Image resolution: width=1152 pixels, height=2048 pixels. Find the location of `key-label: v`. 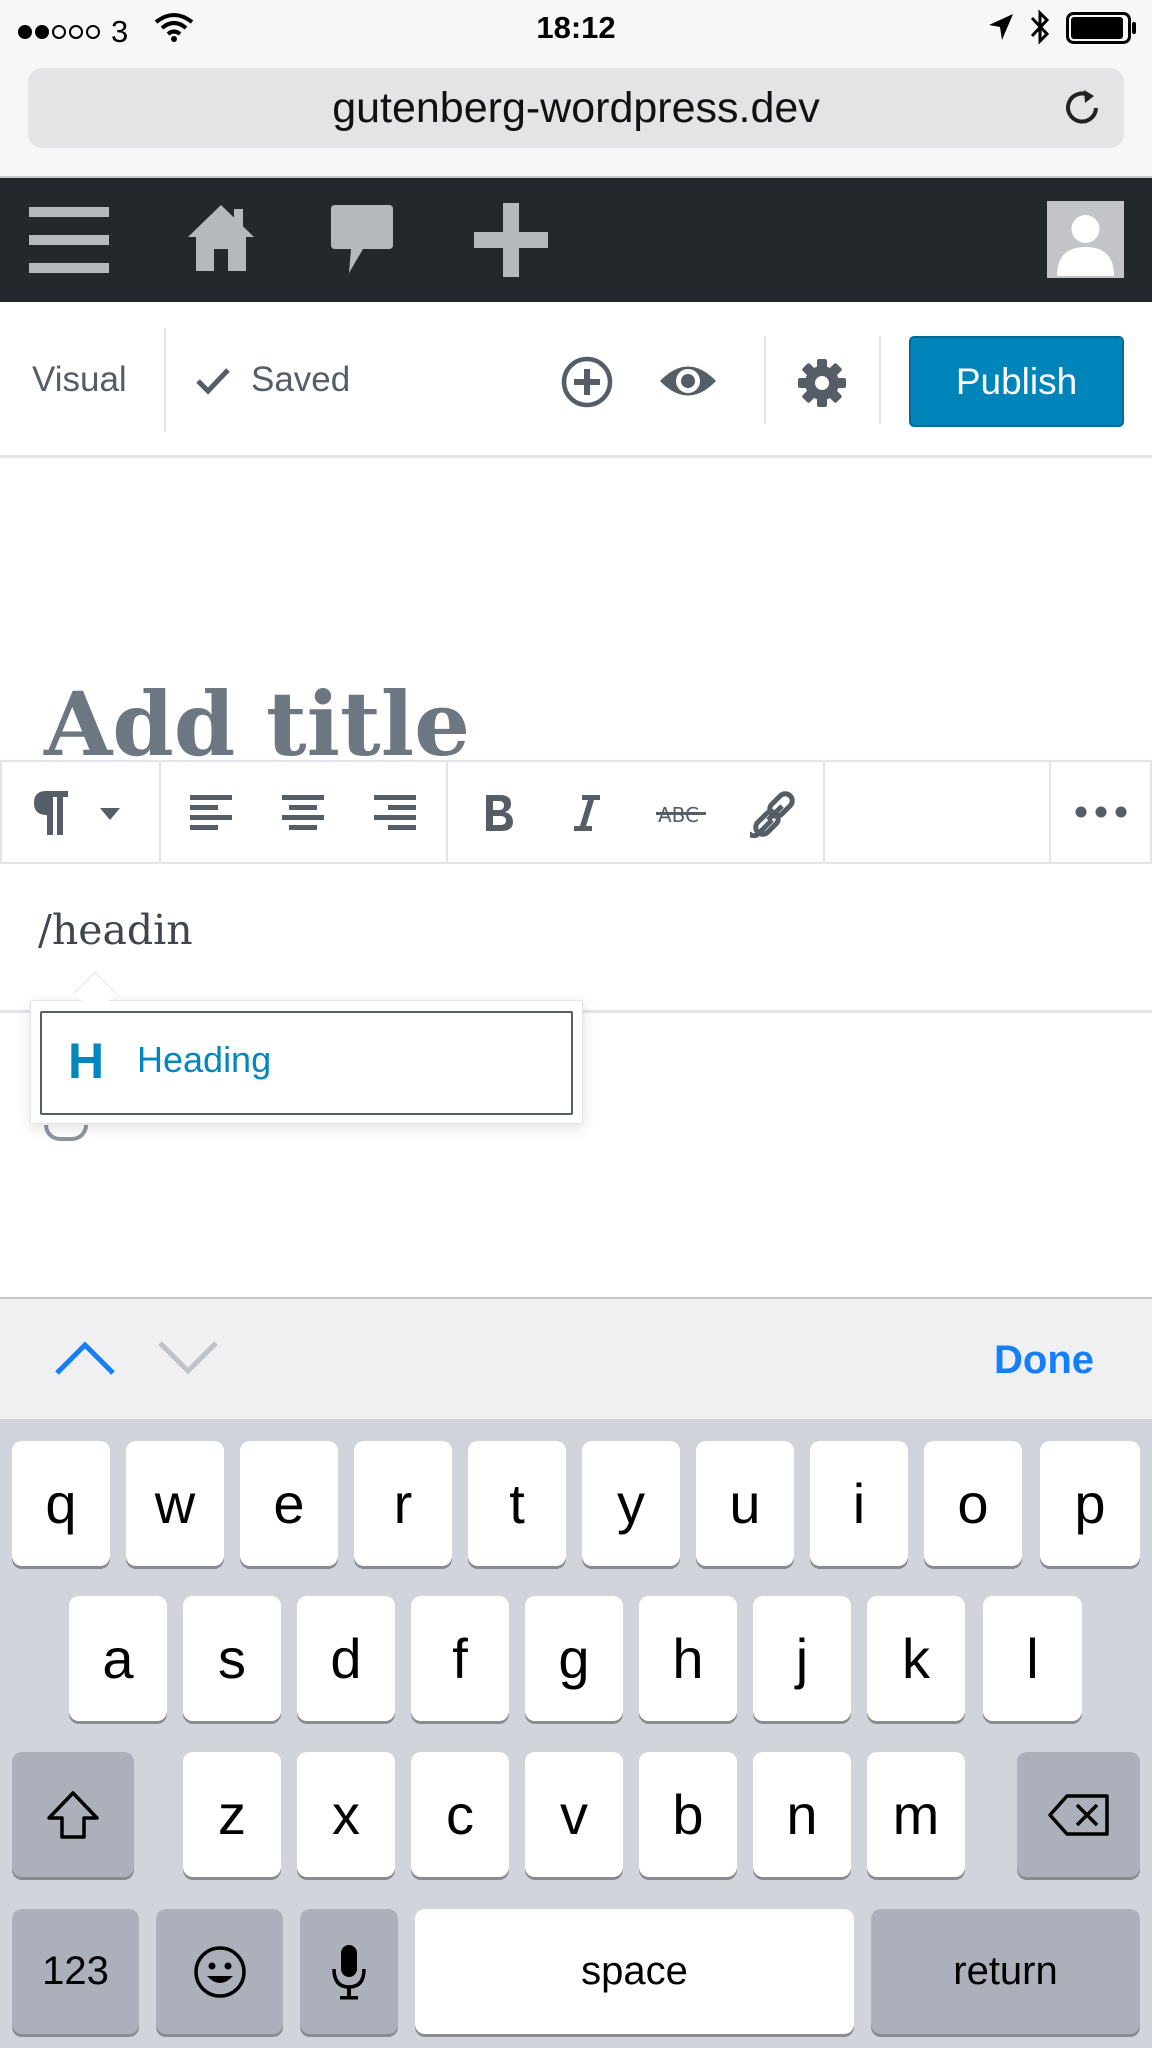

key-label: v is located at coordinates (574, 1814).